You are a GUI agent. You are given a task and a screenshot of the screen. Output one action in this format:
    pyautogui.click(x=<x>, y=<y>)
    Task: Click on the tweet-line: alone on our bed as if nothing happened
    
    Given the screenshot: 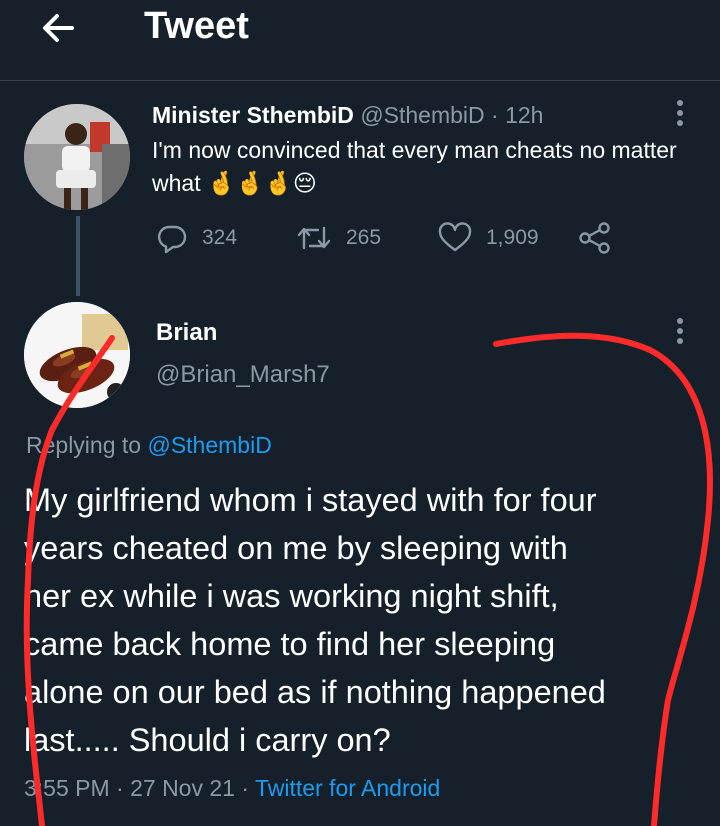 What is the action you would take?
    pyautogui.click(x=315, y=692)
    